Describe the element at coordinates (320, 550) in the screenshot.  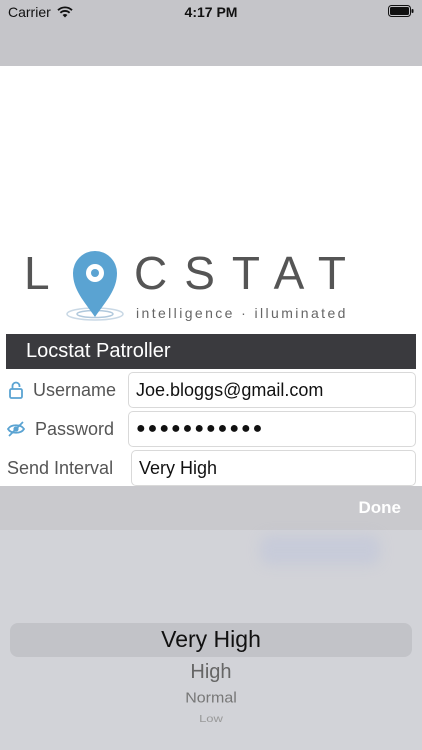
I see `picker-backdrop-blur` at that location.